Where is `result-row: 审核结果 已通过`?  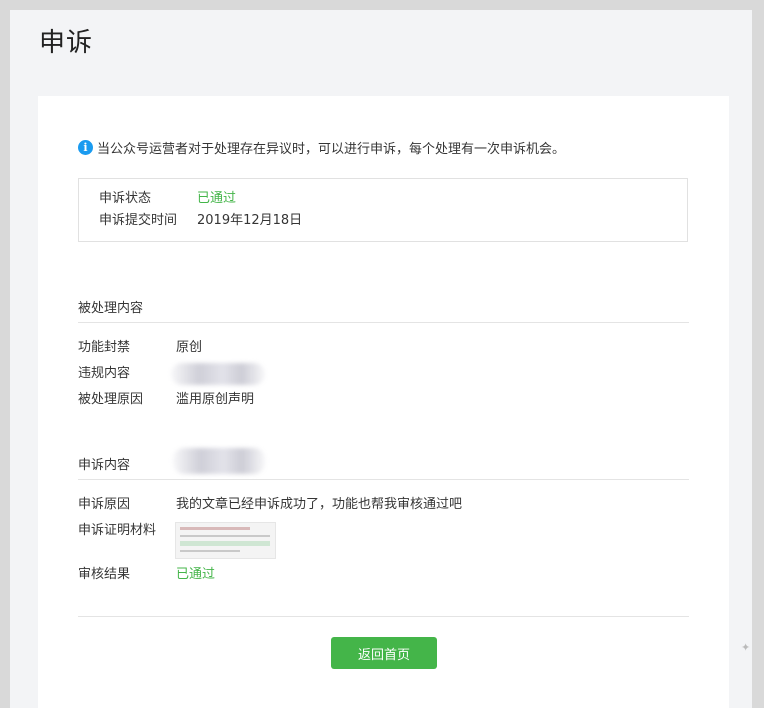 result-row: 审核结果 已通过 is located at coordinates (146, 575).